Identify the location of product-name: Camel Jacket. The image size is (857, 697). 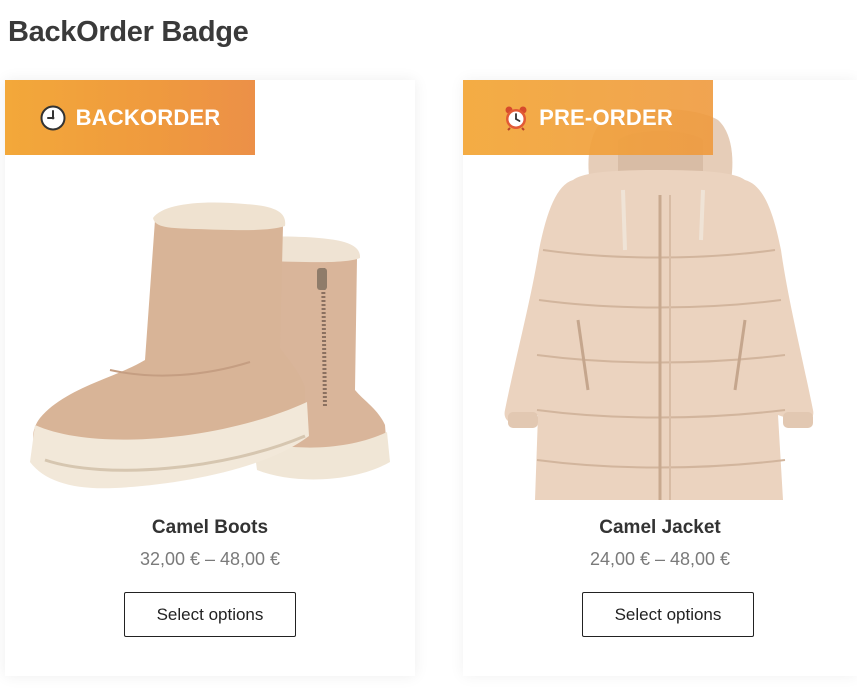
(660, 528).